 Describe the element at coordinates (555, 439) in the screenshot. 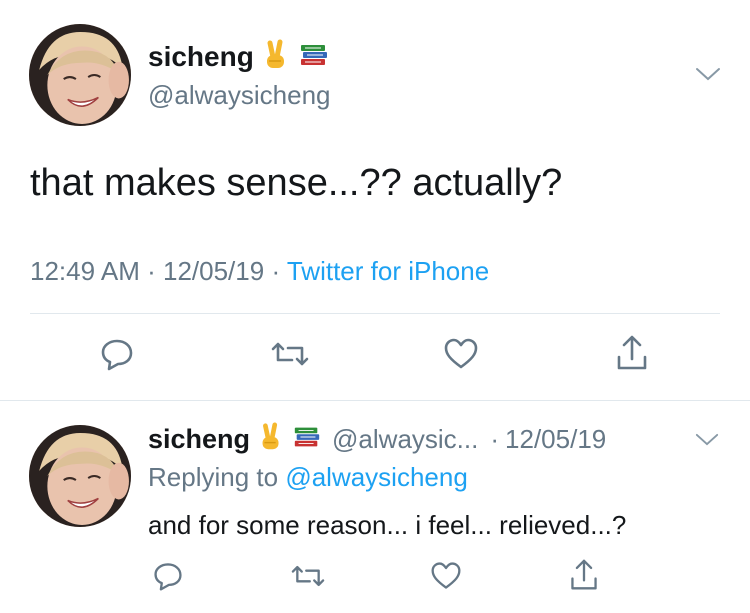

I see `reply-date: 12/05/19` at that location.